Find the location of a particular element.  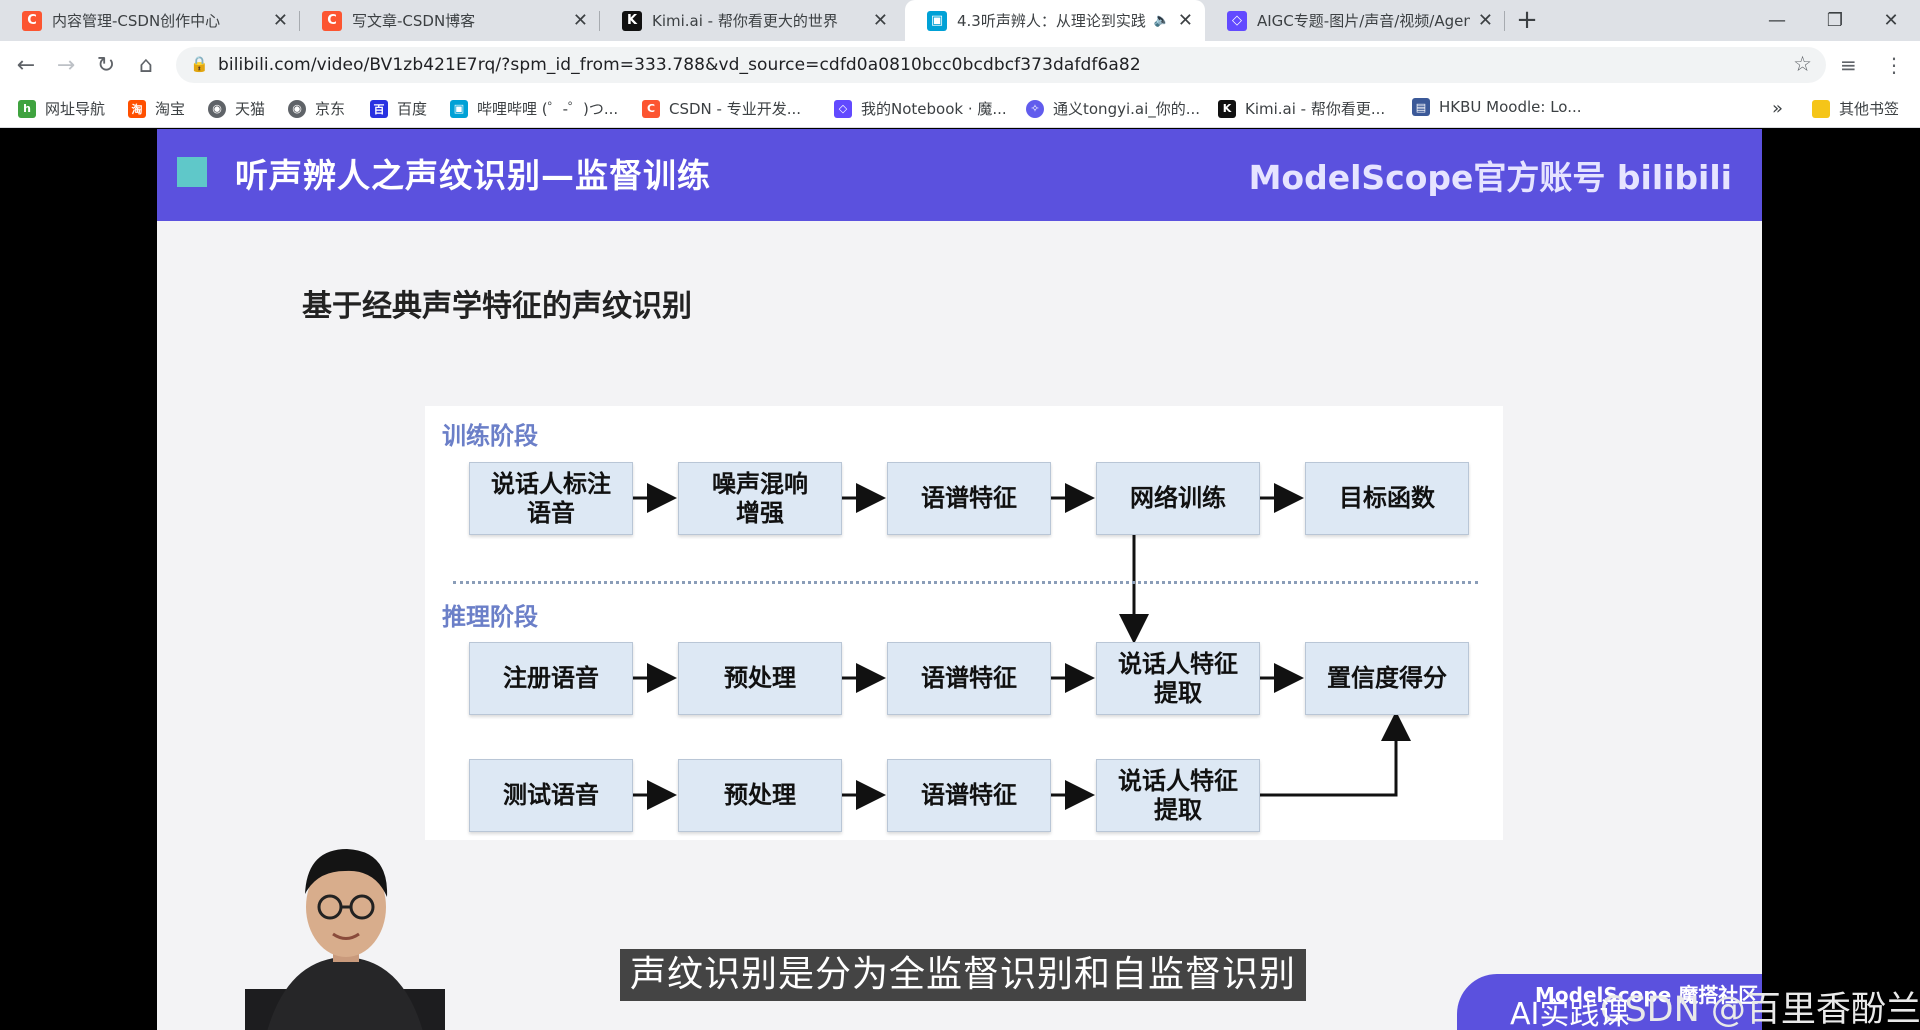

tab-title: AIGC专题-图片/声音/视频/Agen is located at coordinates (1363, 21).